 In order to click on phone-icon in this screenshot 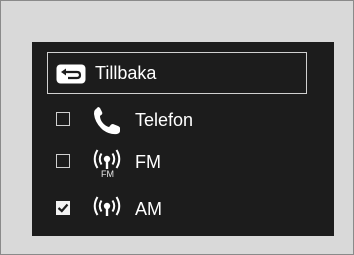, I will do `click(107, 121)`.